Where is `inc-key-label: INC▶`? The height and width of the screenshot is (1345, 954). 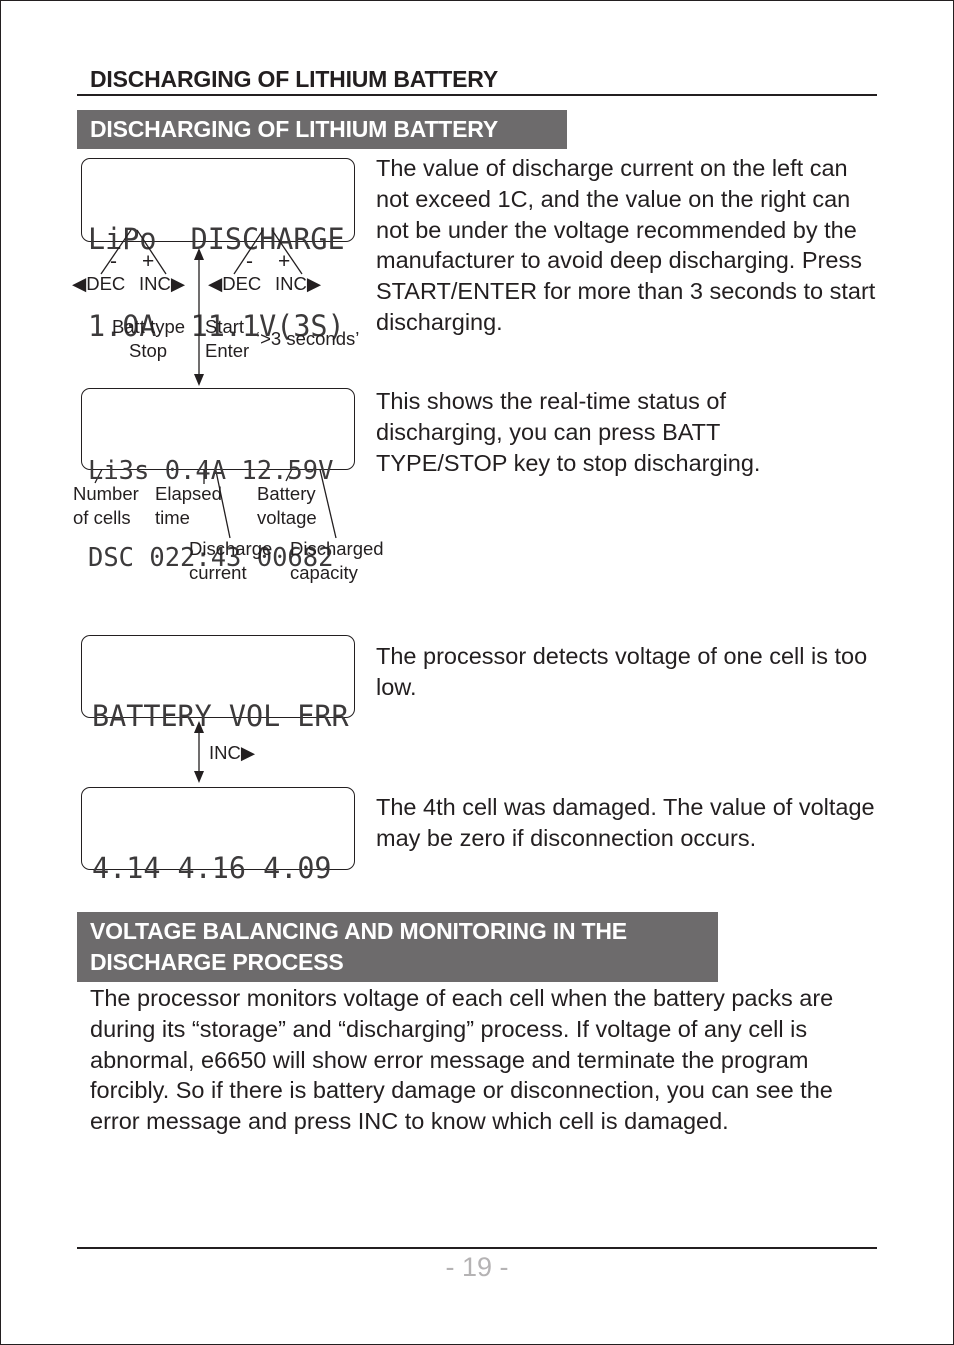 inc-key-label: INC▶ is located at coordinates (232, 752).